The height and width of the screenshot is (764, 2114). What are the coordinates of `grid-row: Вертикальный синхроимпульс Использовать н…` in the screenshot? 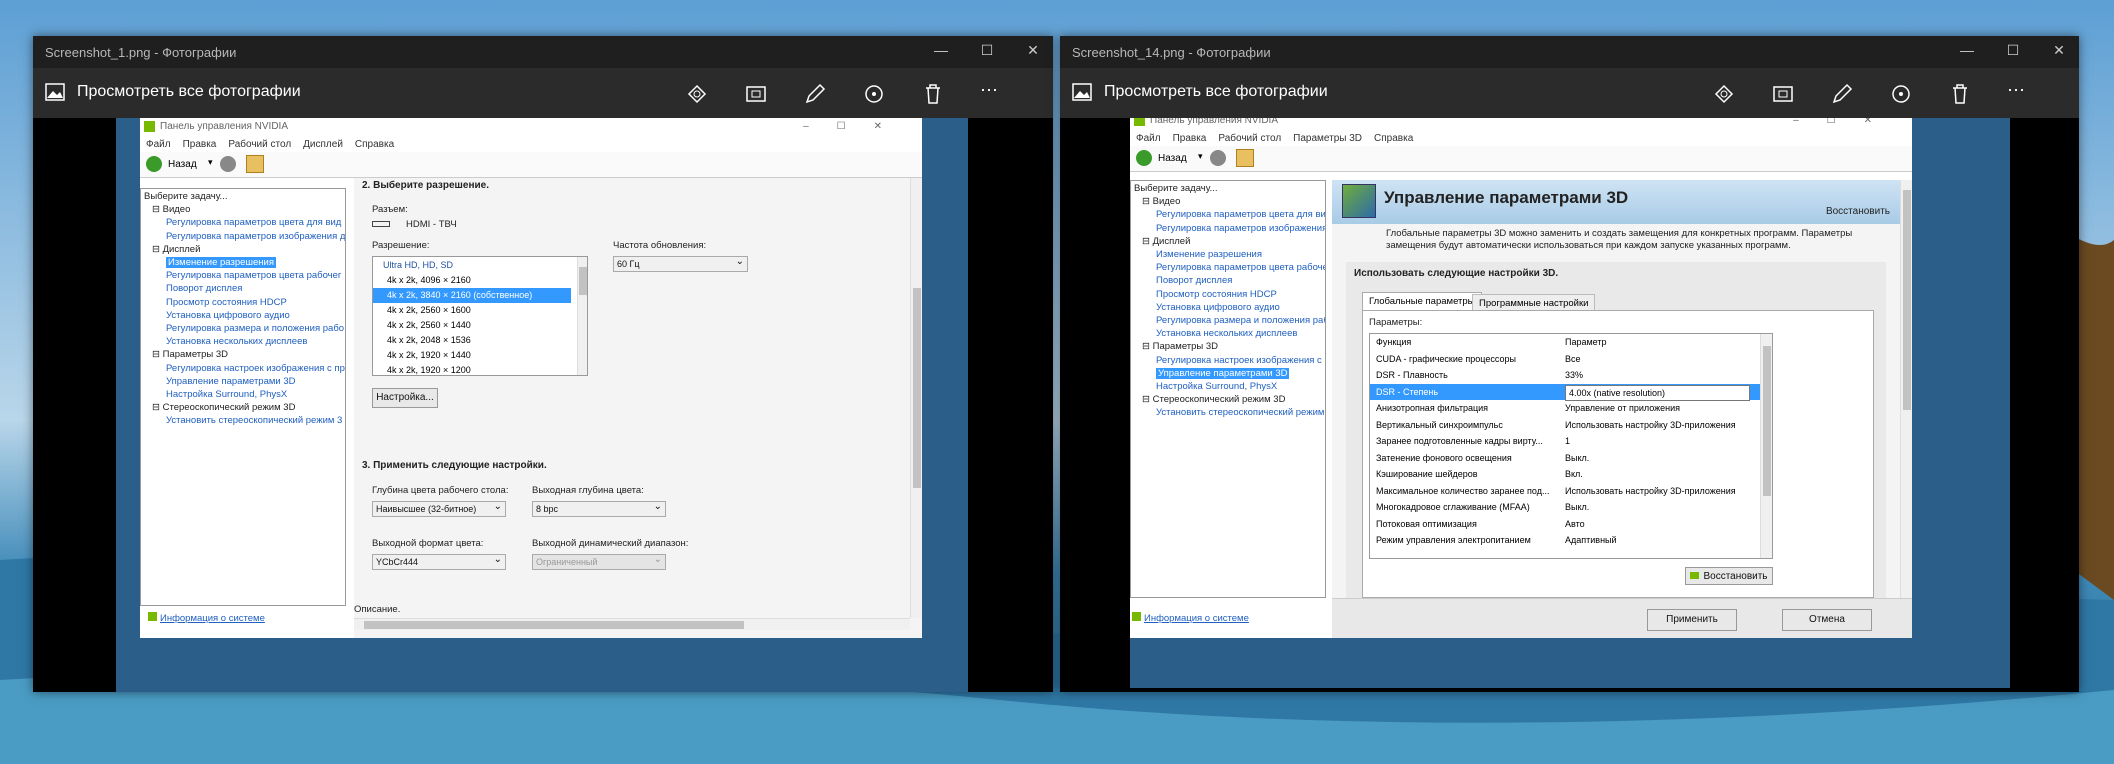 It's located at (1565, 425).